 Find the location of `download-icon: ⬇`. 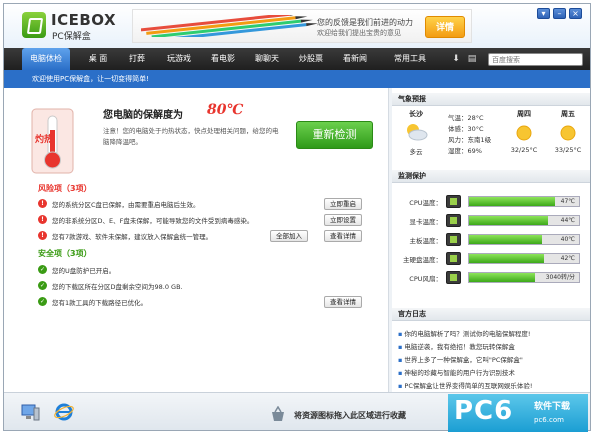

download-icon: ⬇ is located at coordinates (456, 59).